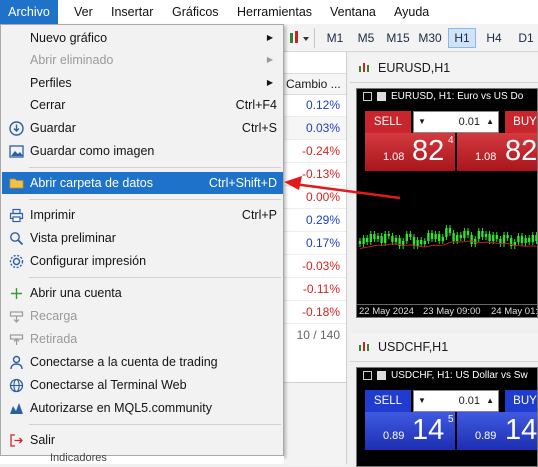 The width and height of the screenshot is (538, 467). What do you see at coordinates (448, 244) in the screenshot?
I see `moving-average-line` at bounding box center [448, 244].